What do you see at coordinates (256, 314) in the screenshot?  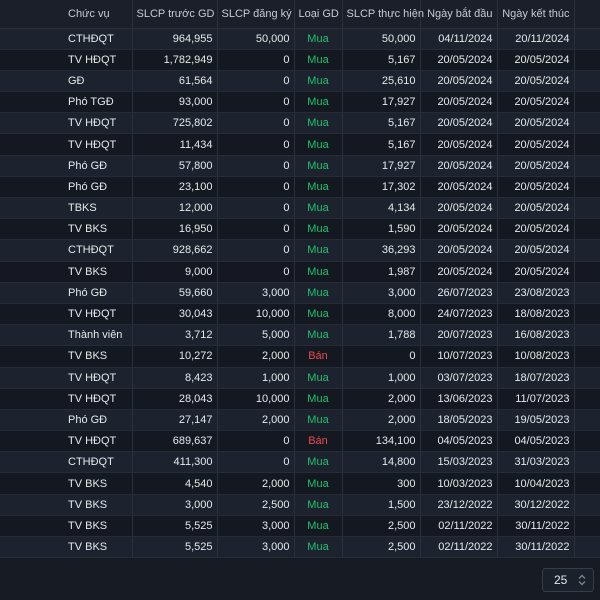 I see `cell-shares-registered: 10,000` at bounding box center [256, 314].